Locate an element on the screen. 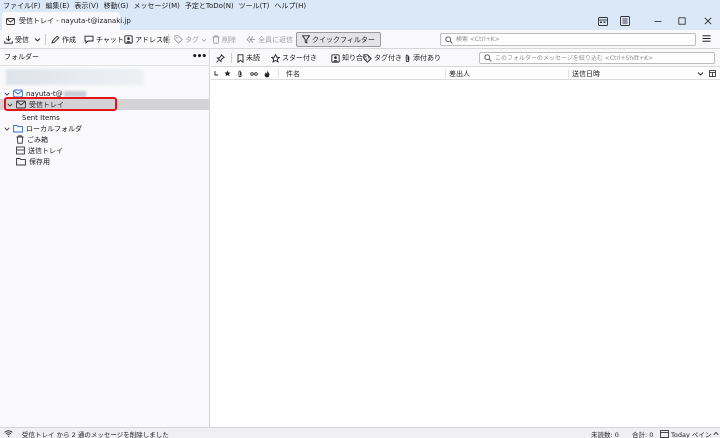 Image resolution: width=720 pixels, height=438 pixels. get-mail-button: 受信 is located at coordinates (16, 39).